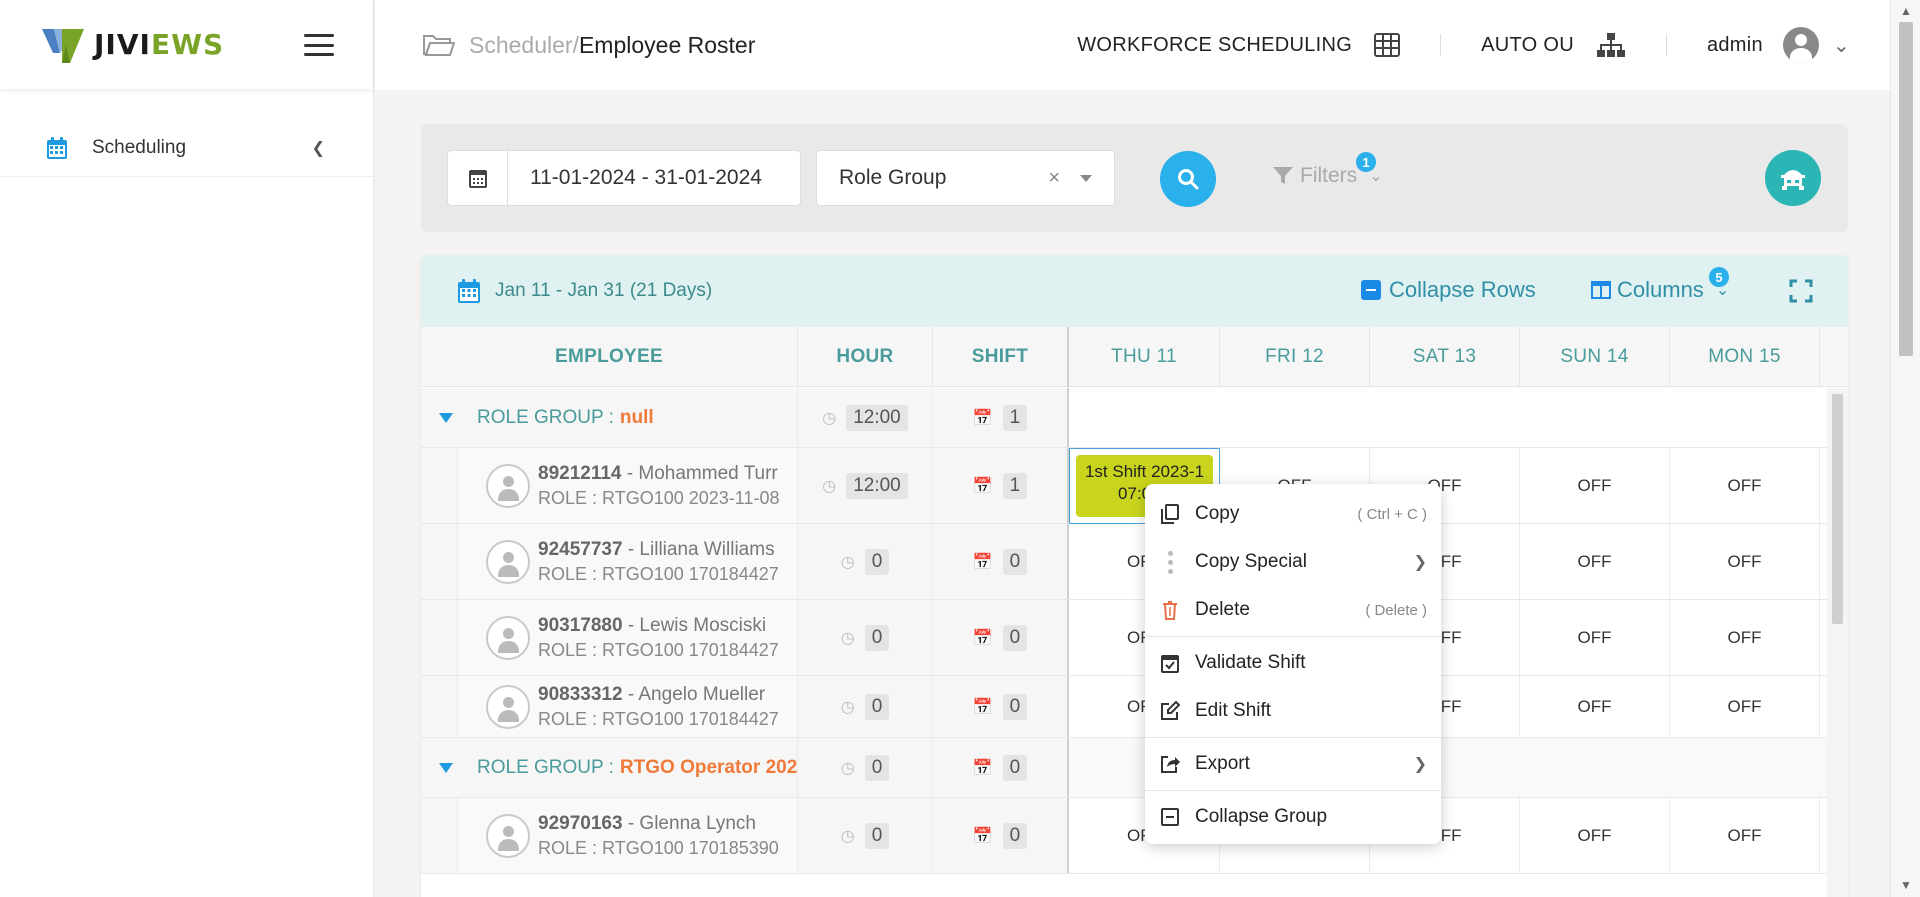 Image resolution: width=1920 pixels, height=897 pixels. Describe the element at coordinates (1745, 357) in the screenshot. I see `column-header-day: MON 15` at that location.